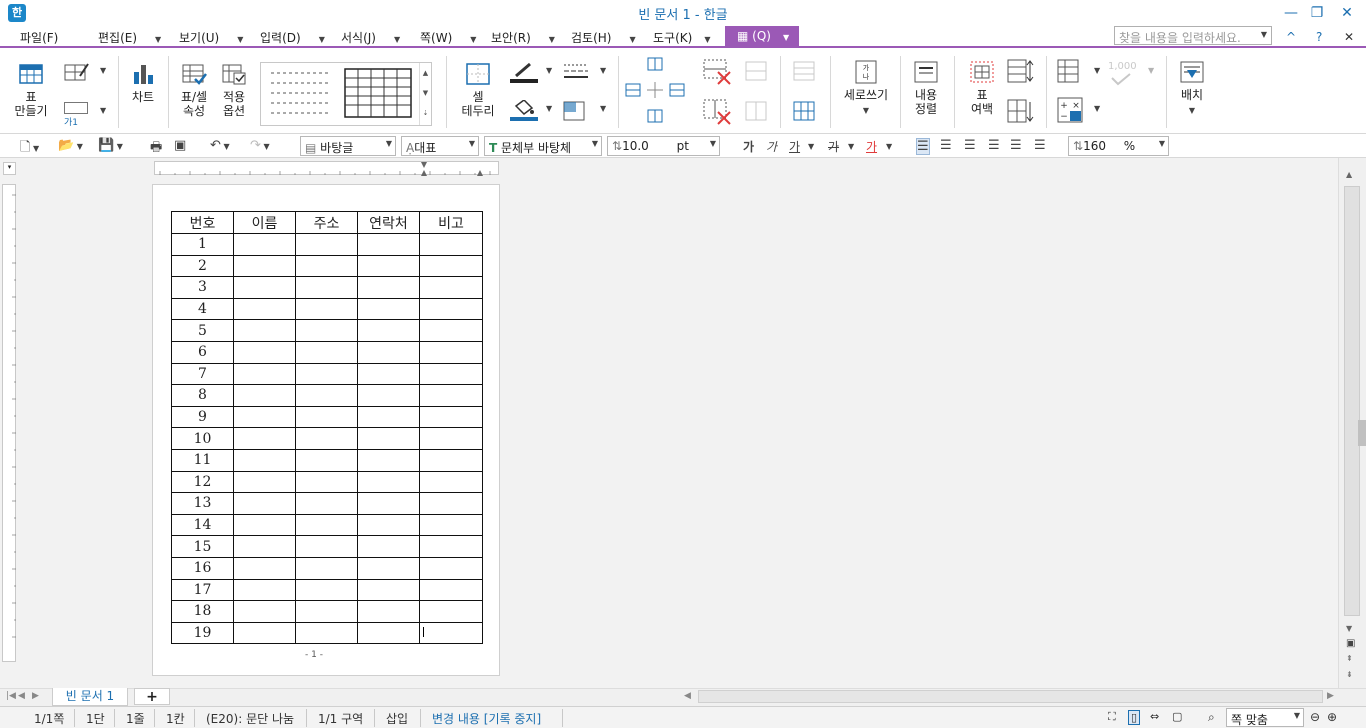 The image size is (1366, 728). I want to click on table-row: 16, so click(327, 568).